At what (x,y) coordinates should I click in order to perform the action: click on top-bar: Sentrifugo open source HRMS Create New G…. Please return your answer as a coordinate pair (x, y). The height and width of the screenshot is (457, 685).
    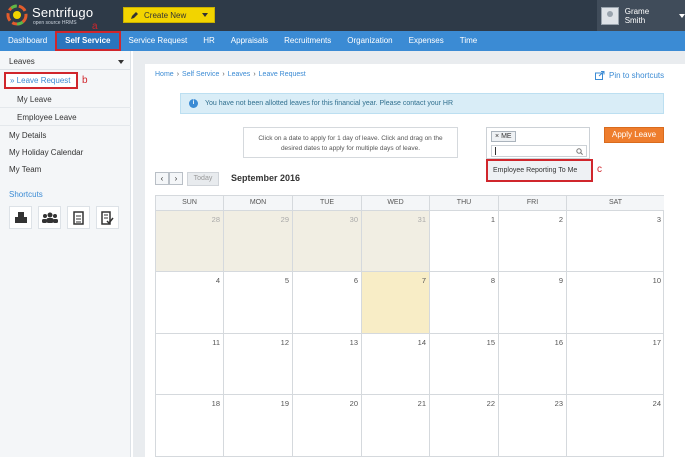
    Looking at the image, I should click on (342, 15).